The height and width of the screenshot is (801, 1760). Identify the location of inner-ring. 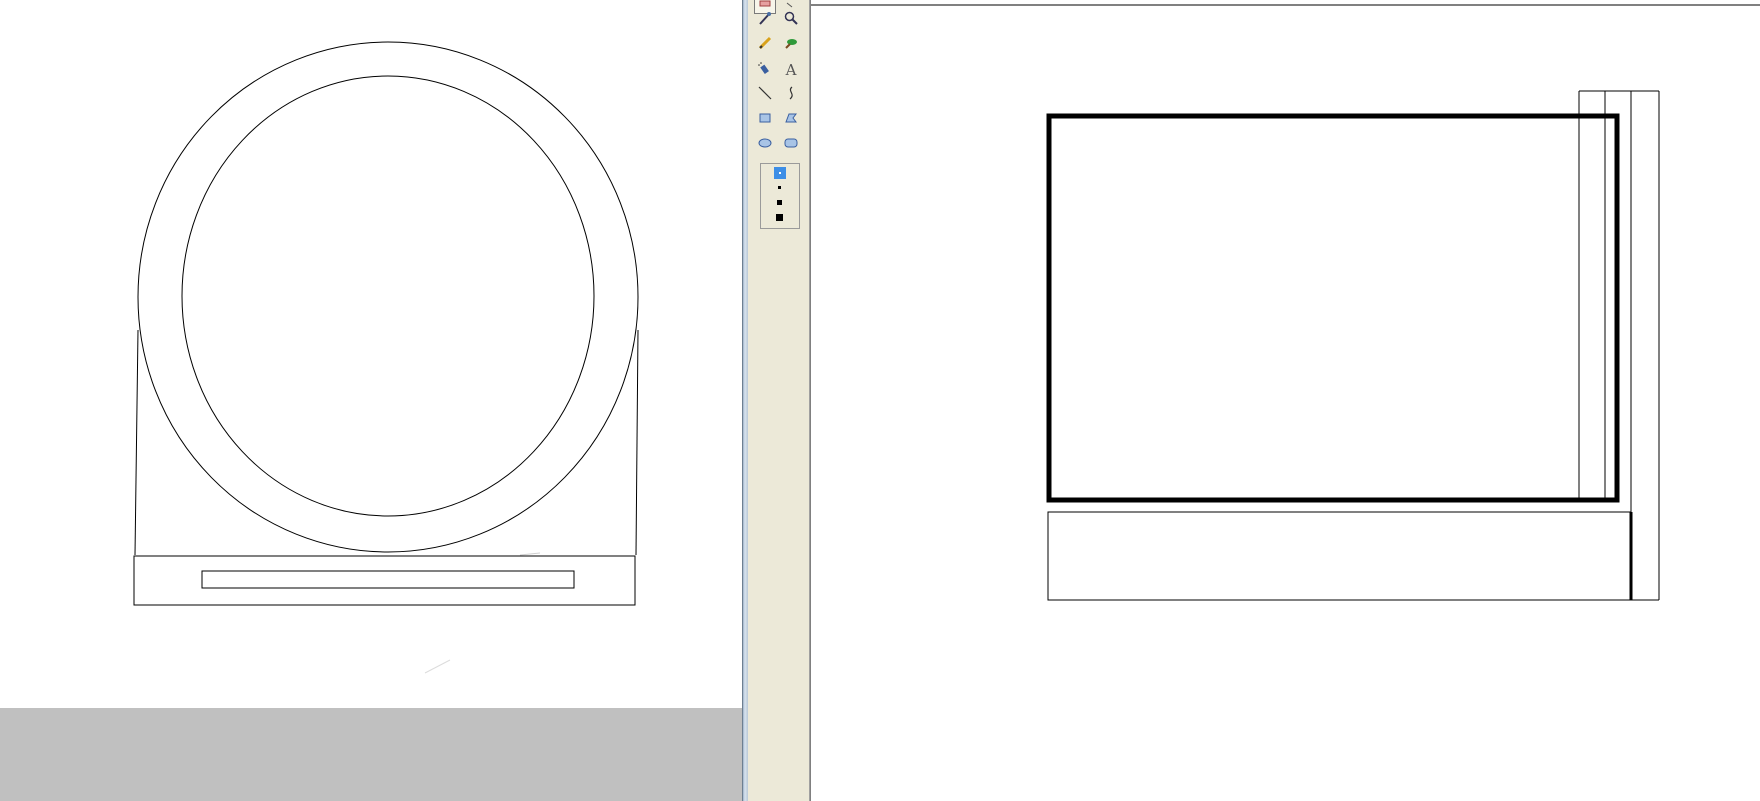
(388, 296).